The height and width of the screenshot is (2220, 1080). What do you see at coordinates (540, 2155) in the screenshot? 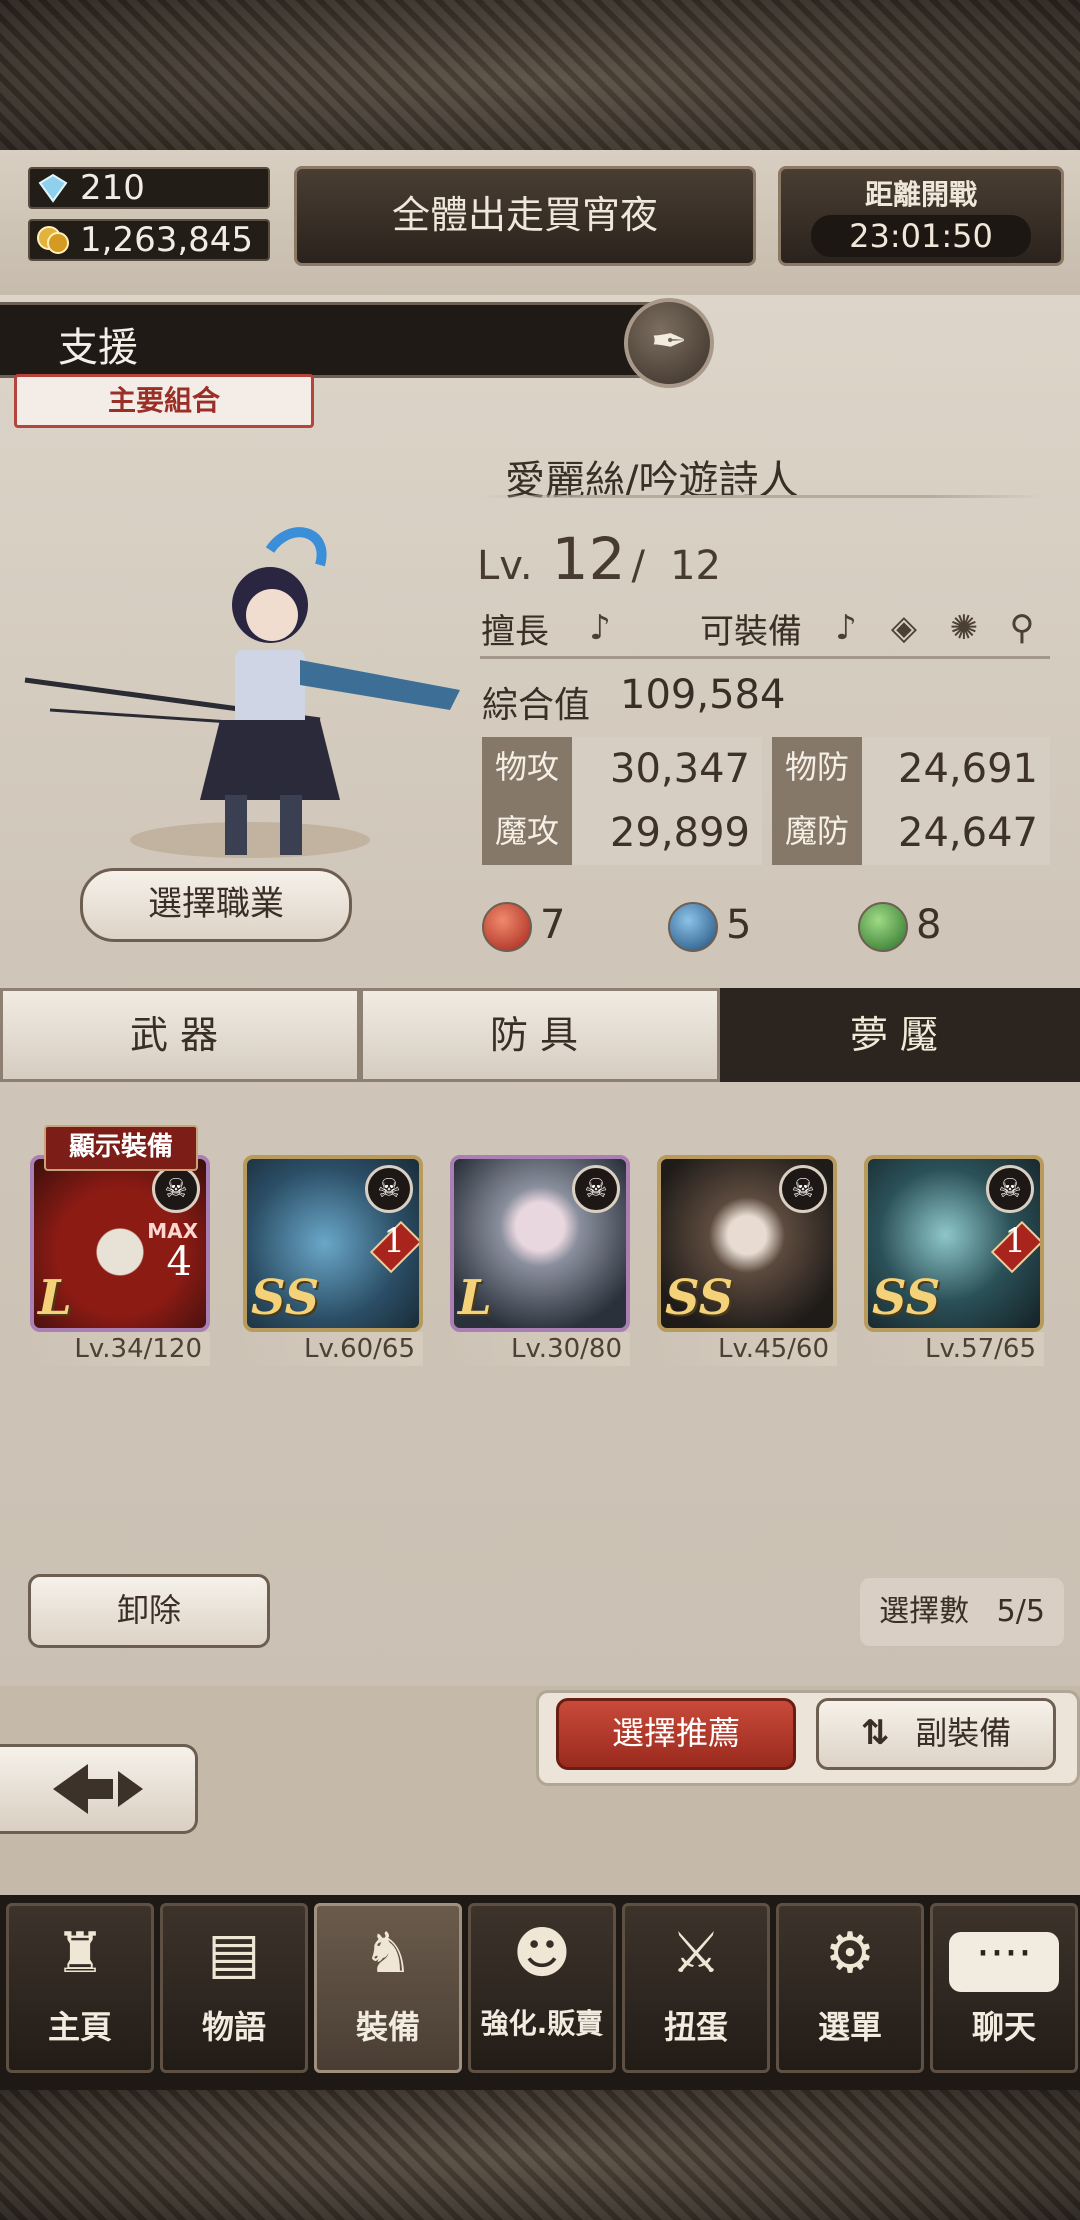
I see `bottom-ornament` at bounding box center [540, 2155].